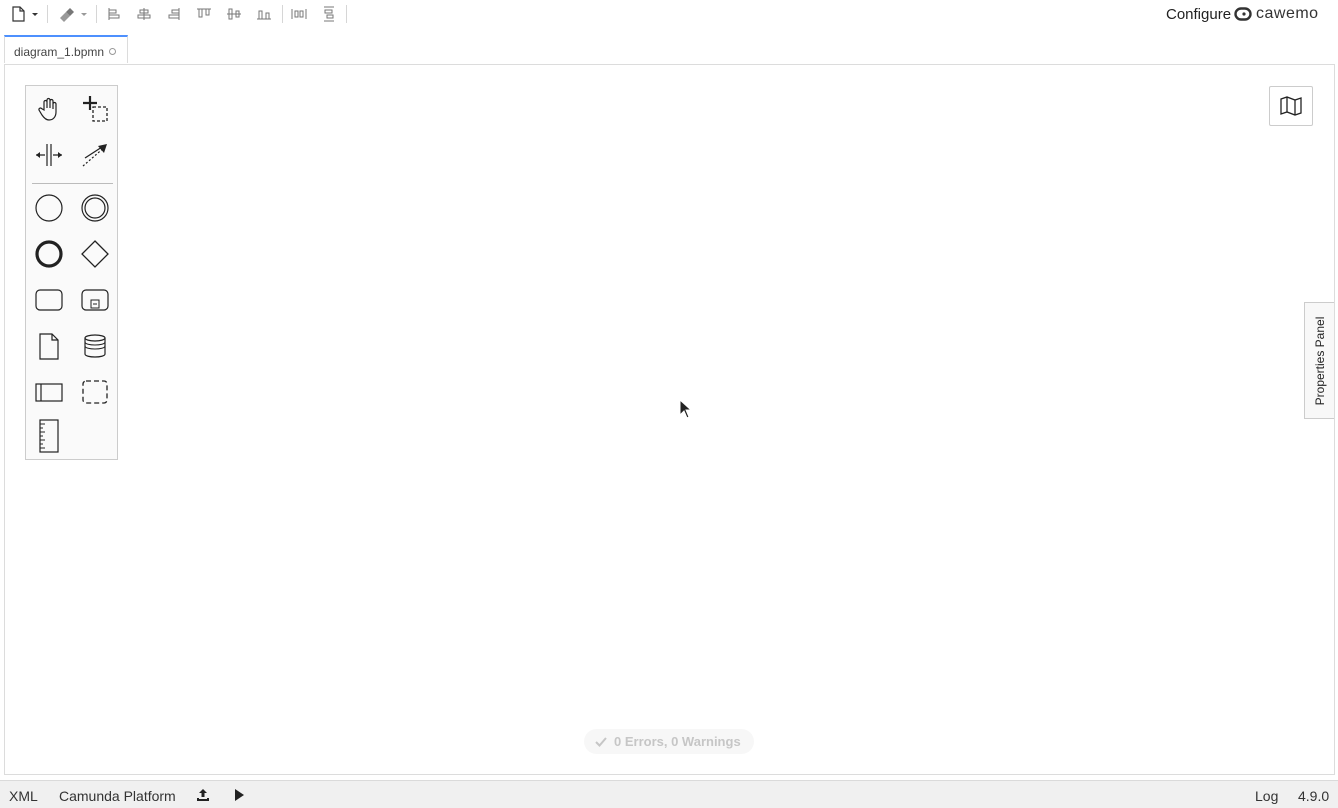  I want to click on distribute-vertical-button, so click(329, 14).